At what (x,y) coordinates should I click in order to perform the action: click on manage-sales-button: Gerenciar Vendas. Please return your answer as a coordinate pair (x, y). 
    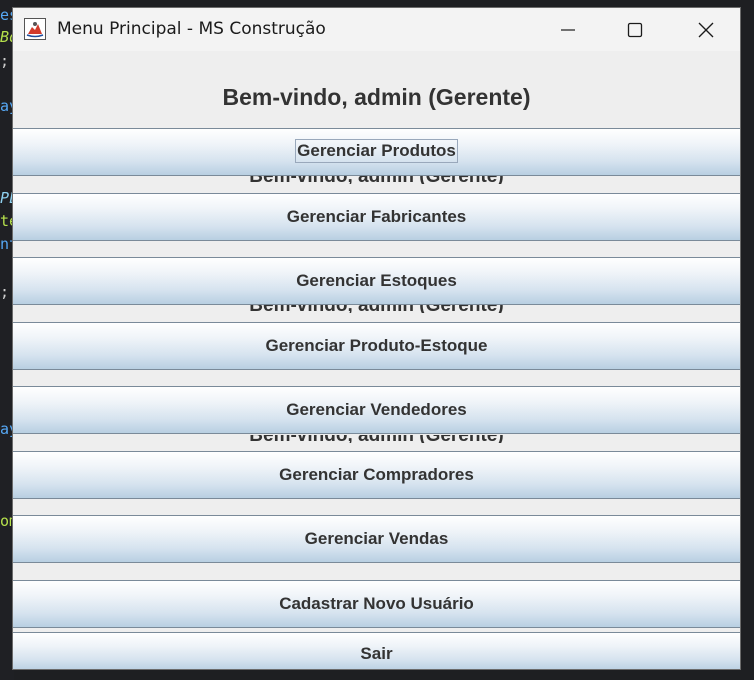
    Looking at the image, I should click on (376, 539).